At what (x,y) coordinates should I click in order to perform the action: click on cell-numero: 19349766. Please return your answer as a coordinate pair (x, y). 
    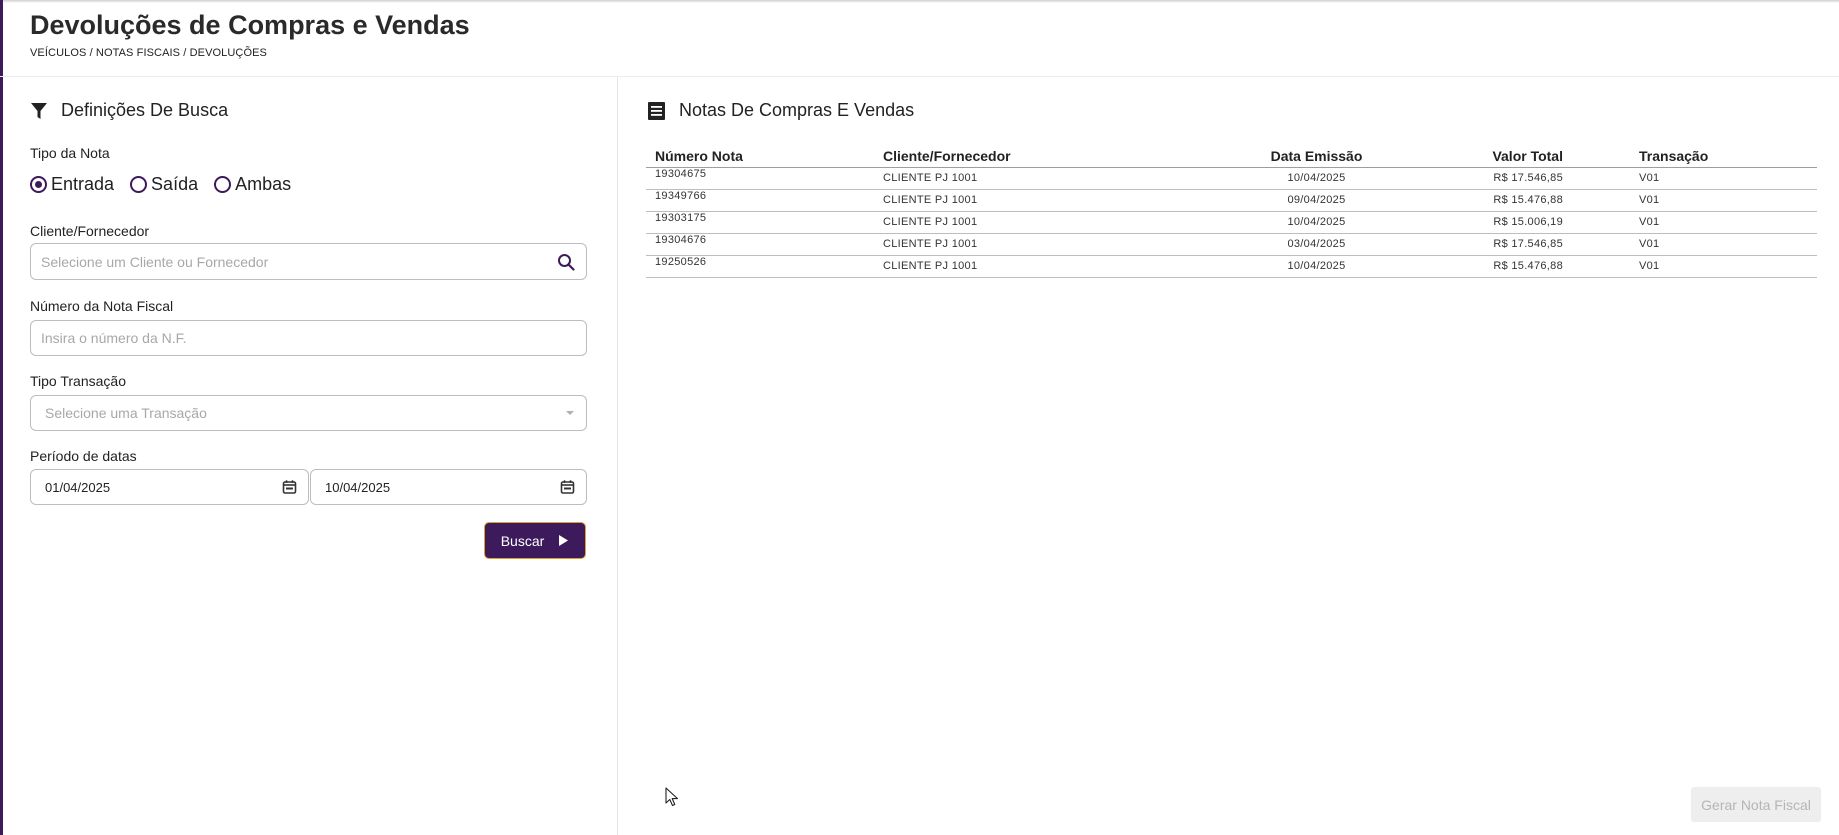
    Looking at the image, I should click on (760, 200).